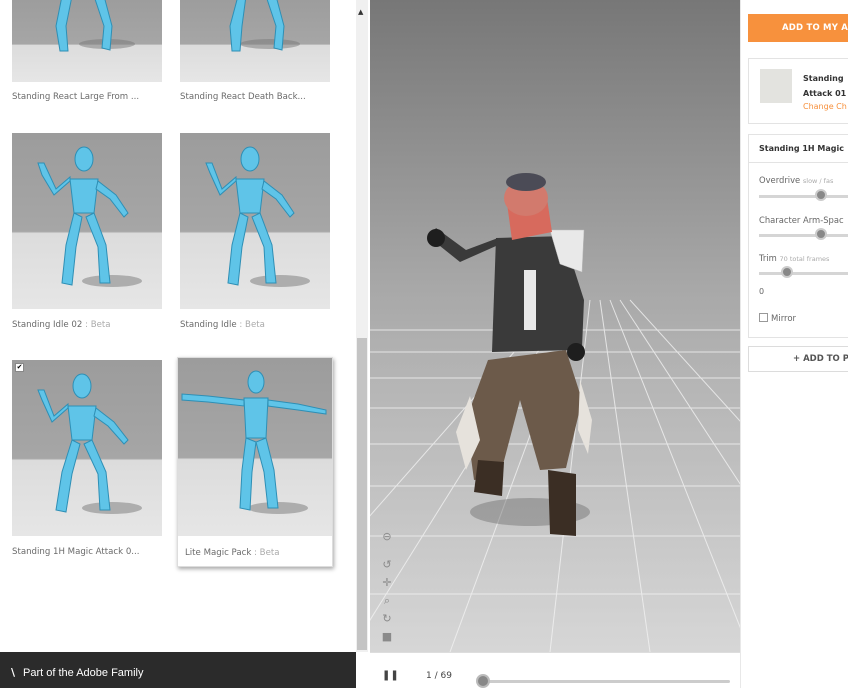 The width and height of the screenshot is (848, 688). I want to click on camera-icon: ■, so click(387, 637).